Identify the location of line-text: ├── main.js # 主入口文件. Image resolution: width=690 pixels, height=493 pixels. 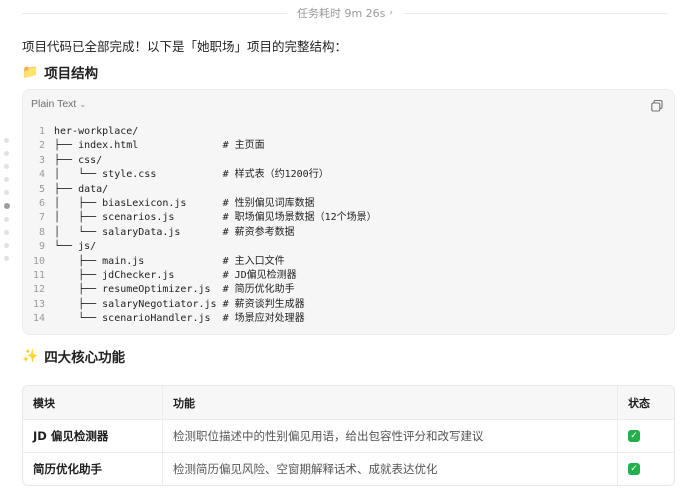
(169, 261).